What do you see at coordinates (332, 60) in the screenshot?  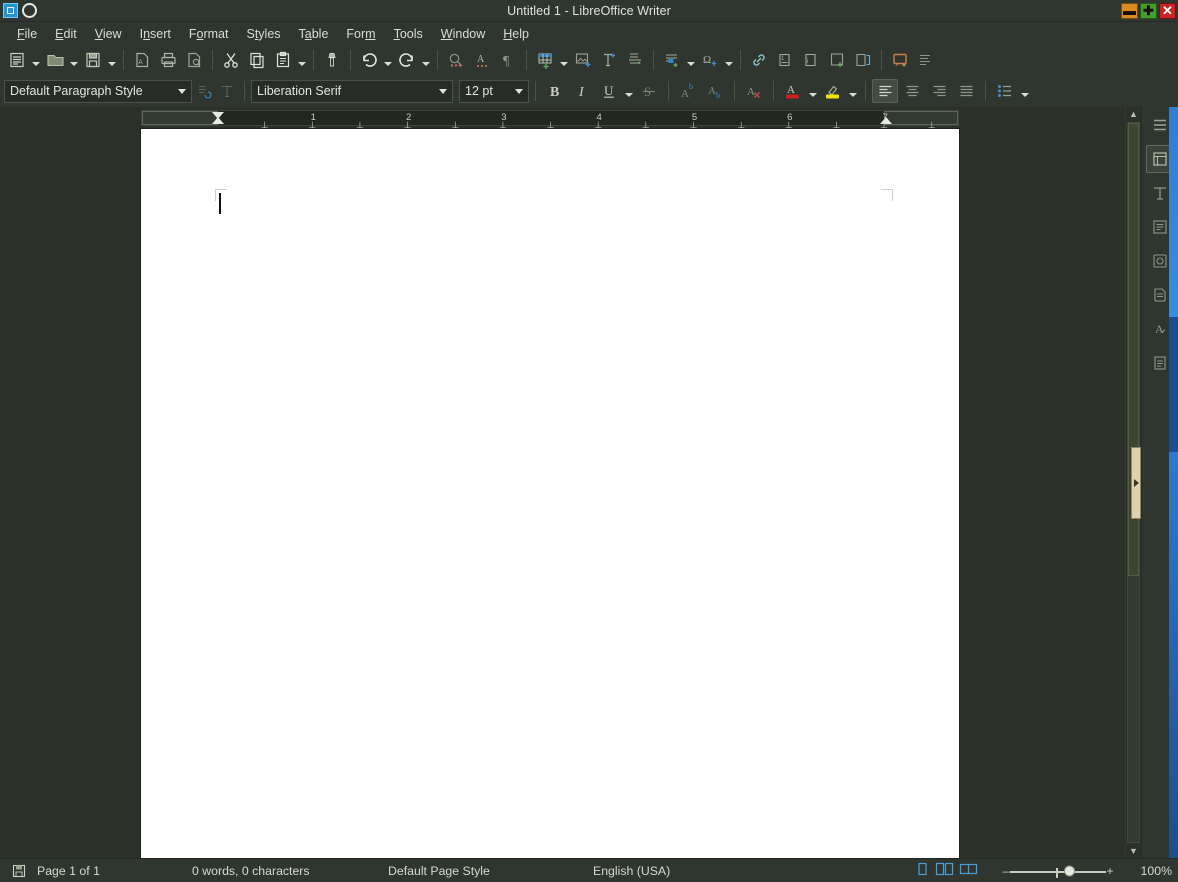 I see `clone-formatting-icon` at bounding box center [332, 60].